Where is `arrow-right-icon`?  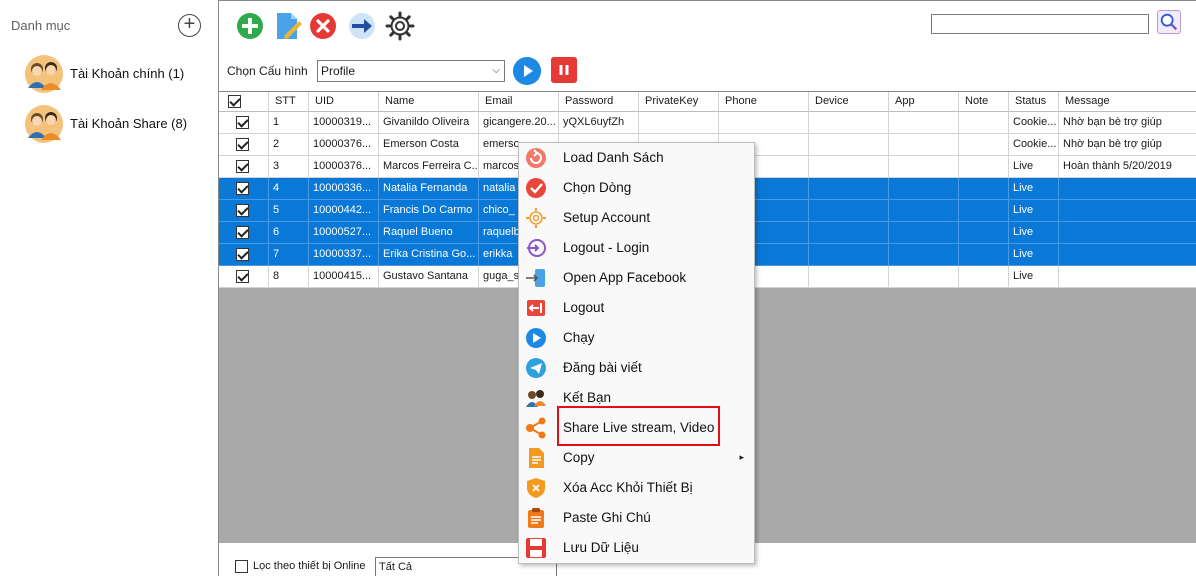 arrow-right-icon is located at coordinates (362, 26).